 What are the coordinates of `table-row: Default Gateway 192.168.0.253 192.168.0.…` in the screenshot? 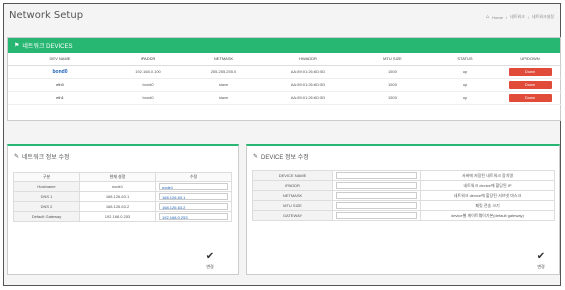 It's located at (122, 216).